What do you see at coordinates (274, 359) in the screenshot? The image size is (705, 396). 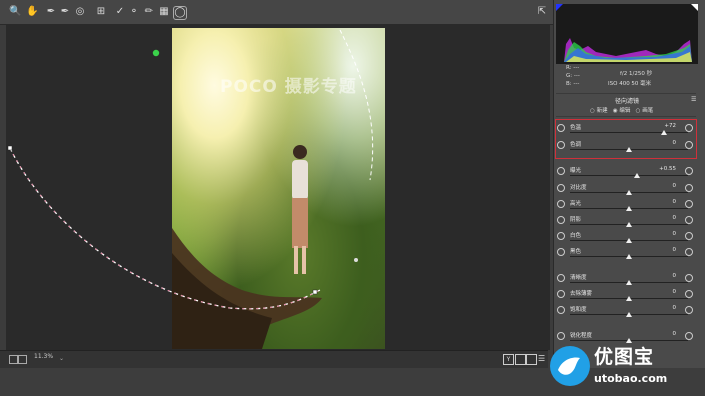 I see `status-bar: ⌄ Y ☰` at bounding box center [274, 359].